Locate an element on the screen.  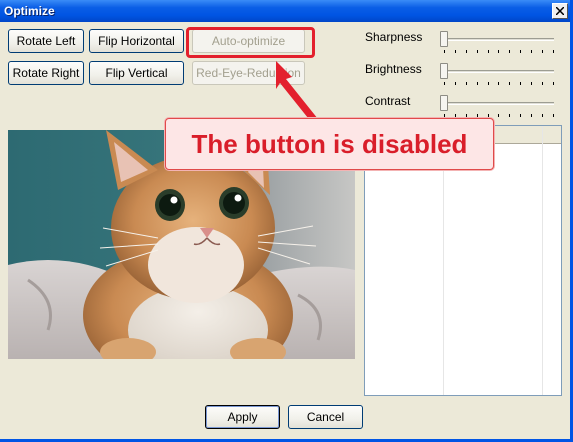
brightness-slider is located at coordinates (498, 74).